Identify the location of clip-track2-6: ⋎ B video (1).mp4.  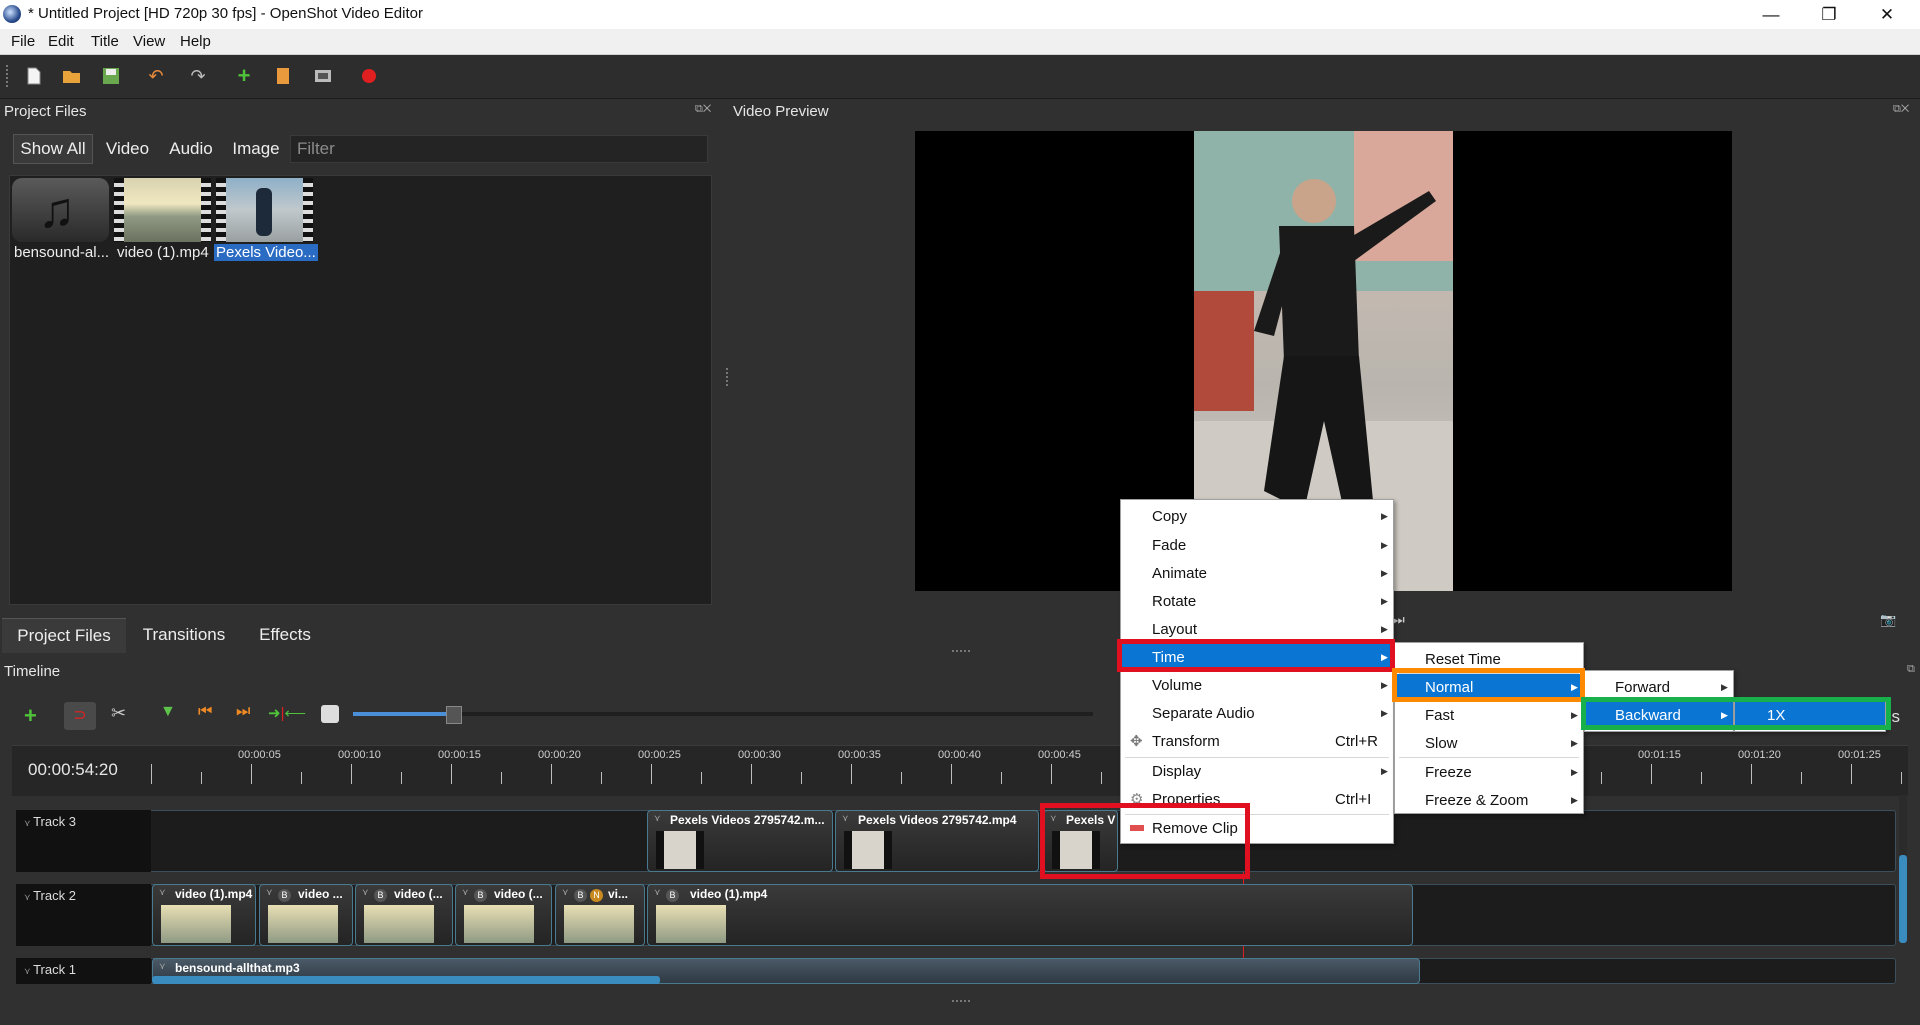
(1030, 915).